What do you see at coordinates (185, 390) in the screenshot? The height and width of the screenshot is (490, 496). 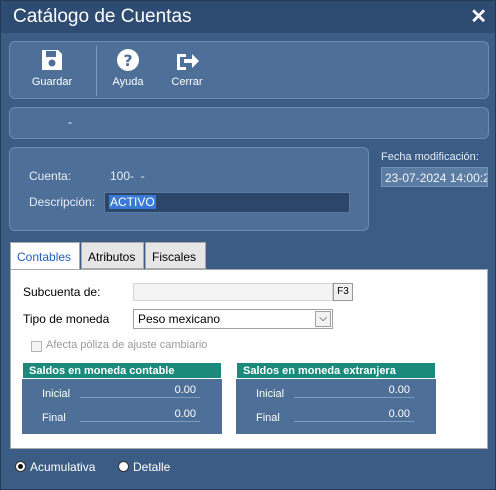 I see `saldo-contable-inicial-value: 0.00` at bounding box center [185, 390].